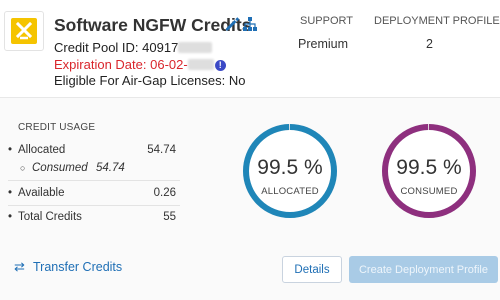 The width and height of the screenshot is (500, 300). What do you see at coordinates (220, 65) in the screenshot?
I see `info-icon: !` at bounding box center [220, 65].